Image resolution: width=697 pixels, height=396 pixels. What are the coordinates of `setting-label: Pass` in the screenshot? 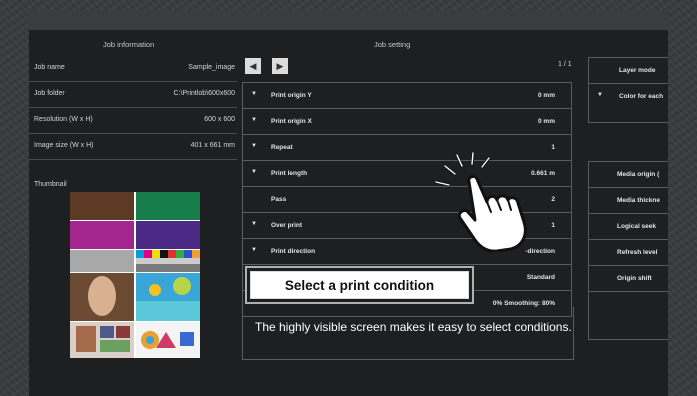 It's located at (279, 199).